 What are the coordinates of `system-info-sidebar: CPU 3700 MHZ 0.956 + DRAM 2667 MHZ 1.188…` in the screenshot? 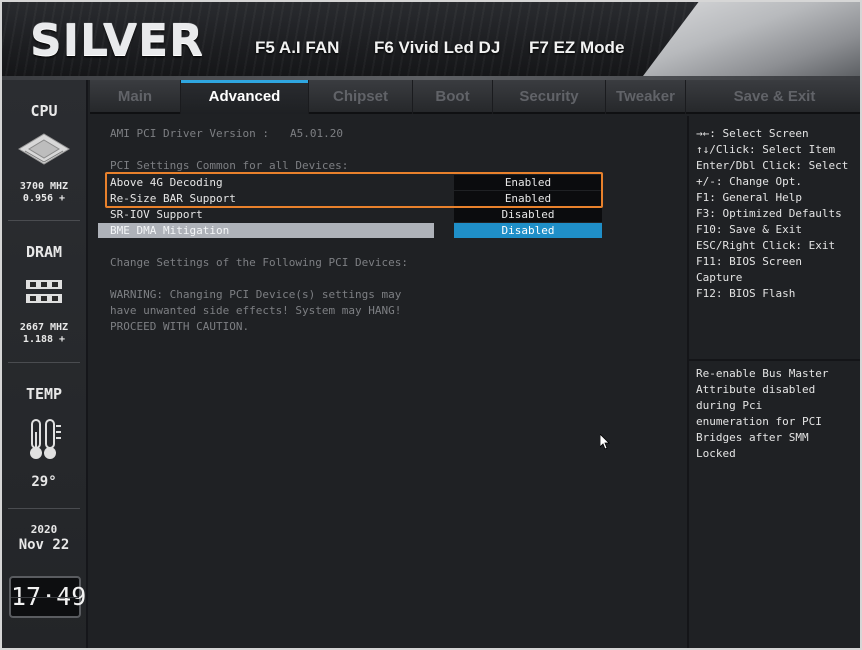 It's located at (44, 365).